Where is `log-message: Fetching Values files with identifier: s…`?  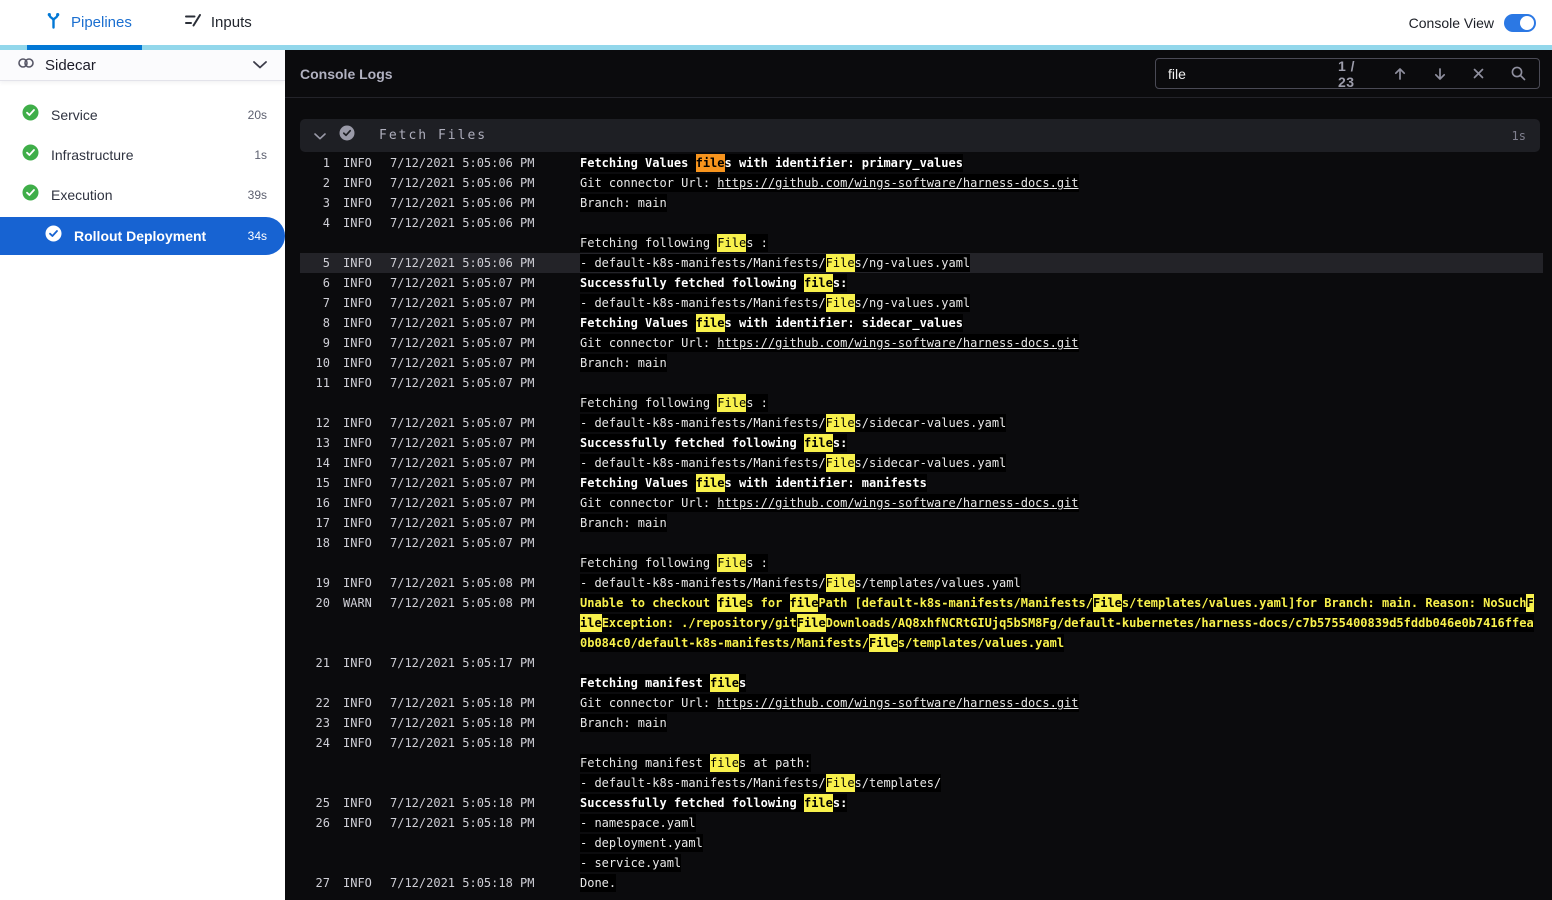 log-message: Fetching Values files with identifier: s… is located at coordinates (1061, 323).